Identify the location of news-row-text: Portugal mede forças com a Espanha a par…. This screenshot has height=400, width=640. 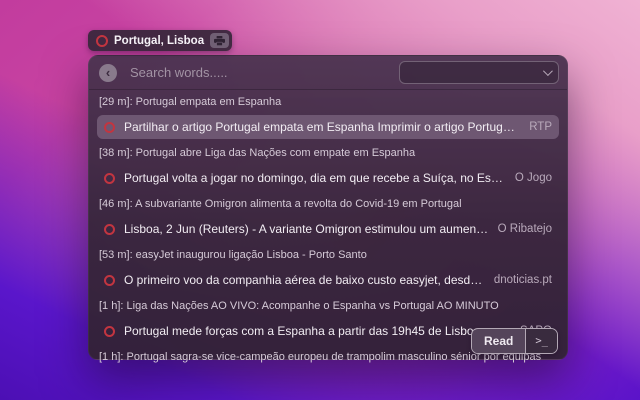
(317, 331).